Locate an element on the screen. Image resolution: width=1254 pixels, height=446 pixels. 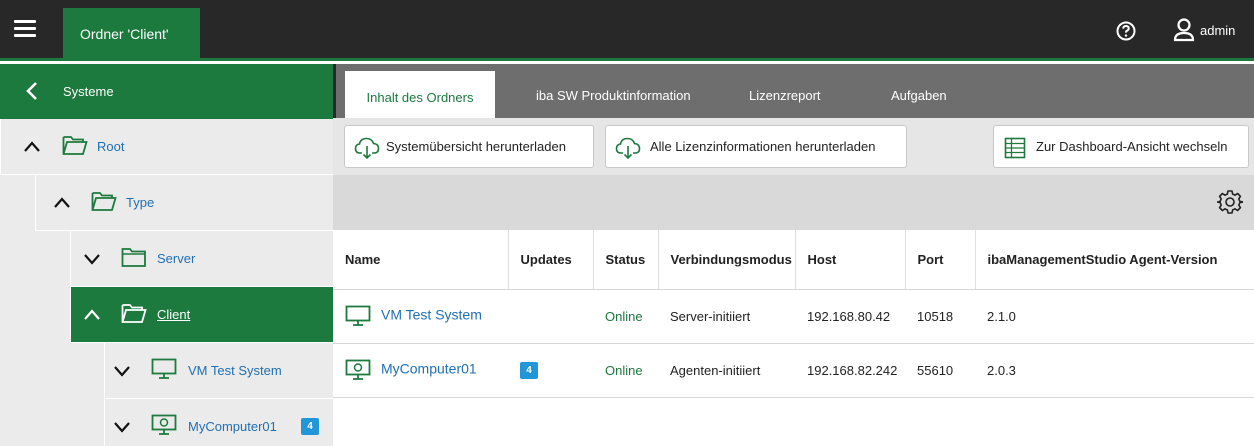
help-icon is located at coordinates (1126, 31).